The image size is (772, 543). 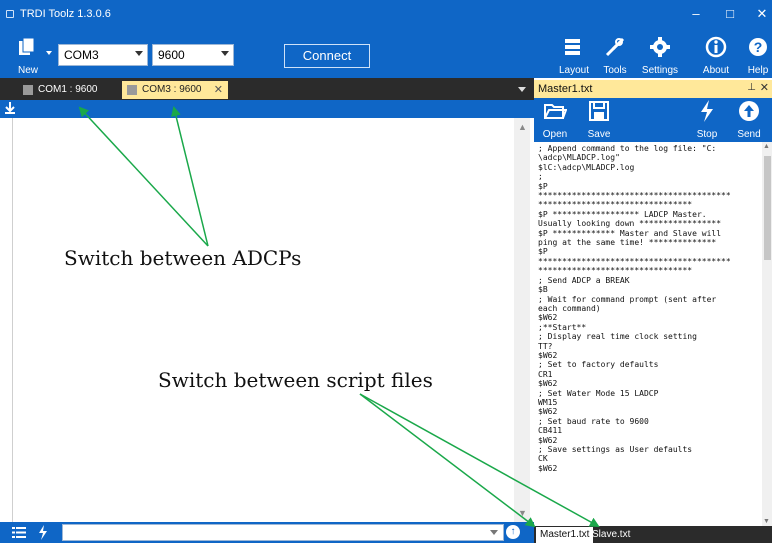 I want to click on arrow-to-com1-tab, so click(x=143, y=176).